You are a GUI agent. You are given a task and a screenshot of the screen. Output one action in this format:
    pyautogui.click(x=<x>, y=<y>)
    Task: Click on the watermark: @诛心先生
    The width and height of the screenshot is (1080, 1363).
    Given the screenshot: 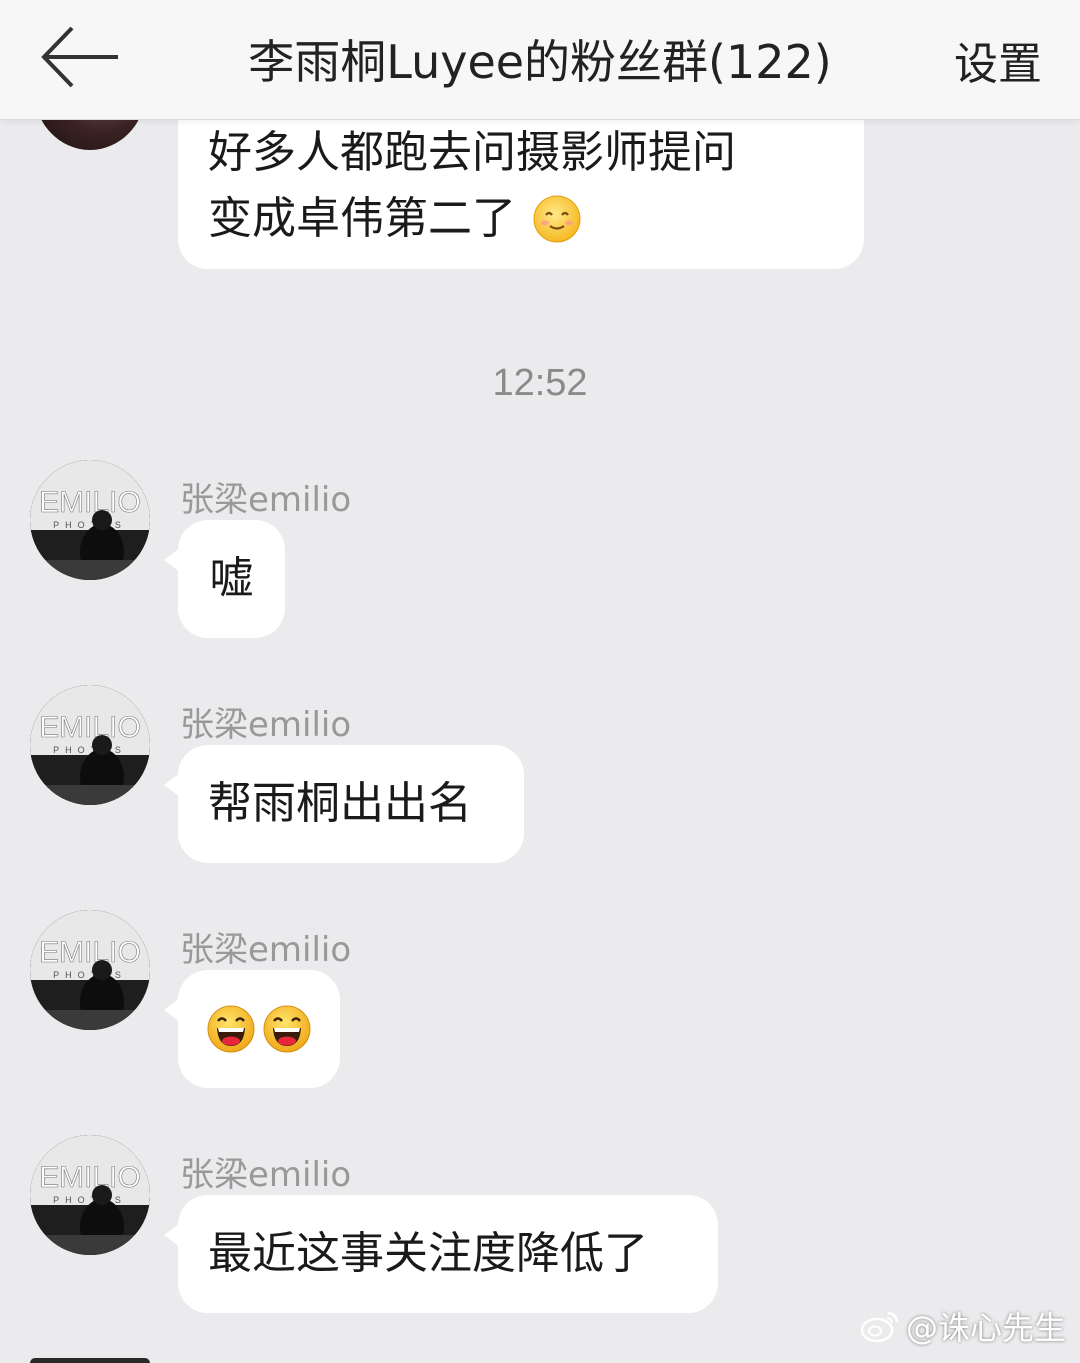 What is the action you would take?
    pyautogui.click(x=963, y=1326)
    